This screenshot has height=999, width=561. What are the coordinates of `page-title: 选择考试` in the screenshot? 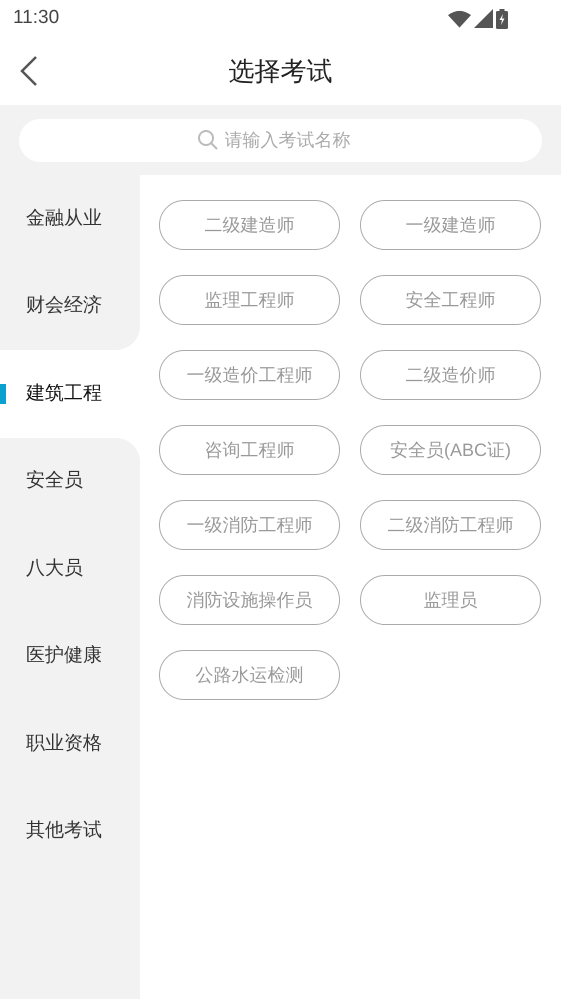 It's located at (280, 71).